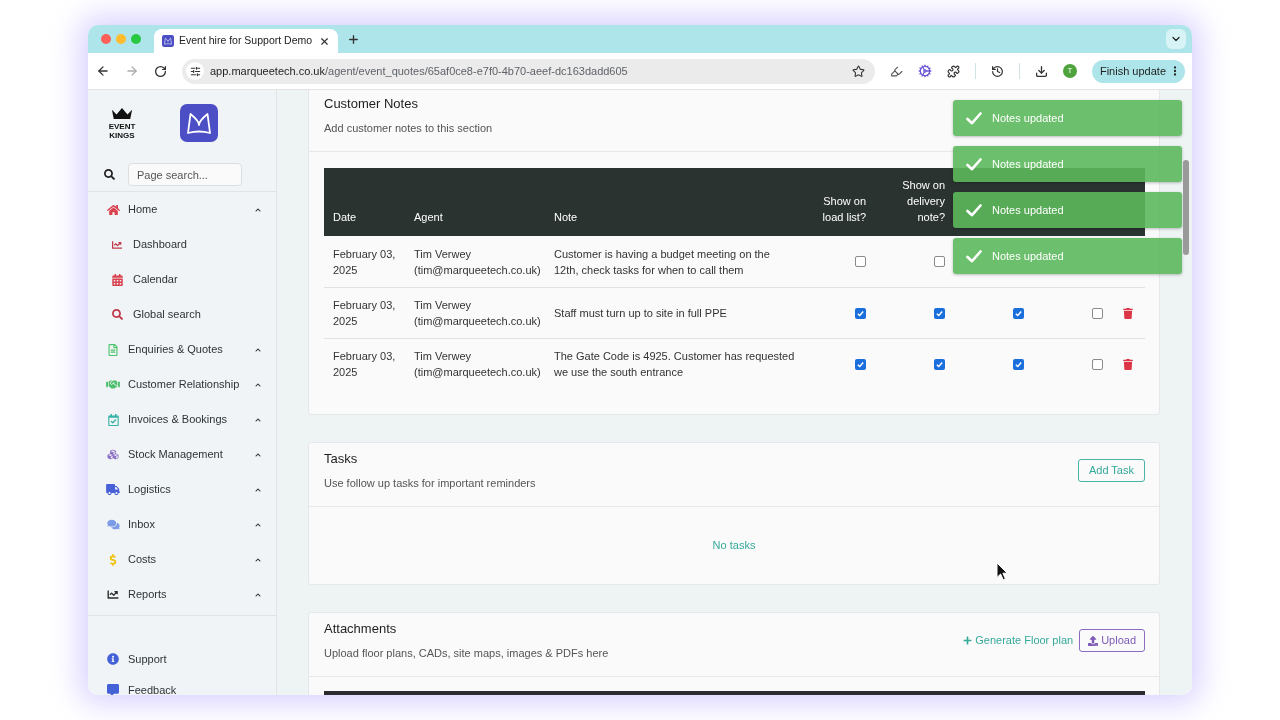  I want to click on finish-update-button: Finish update, so click(1138, 71).